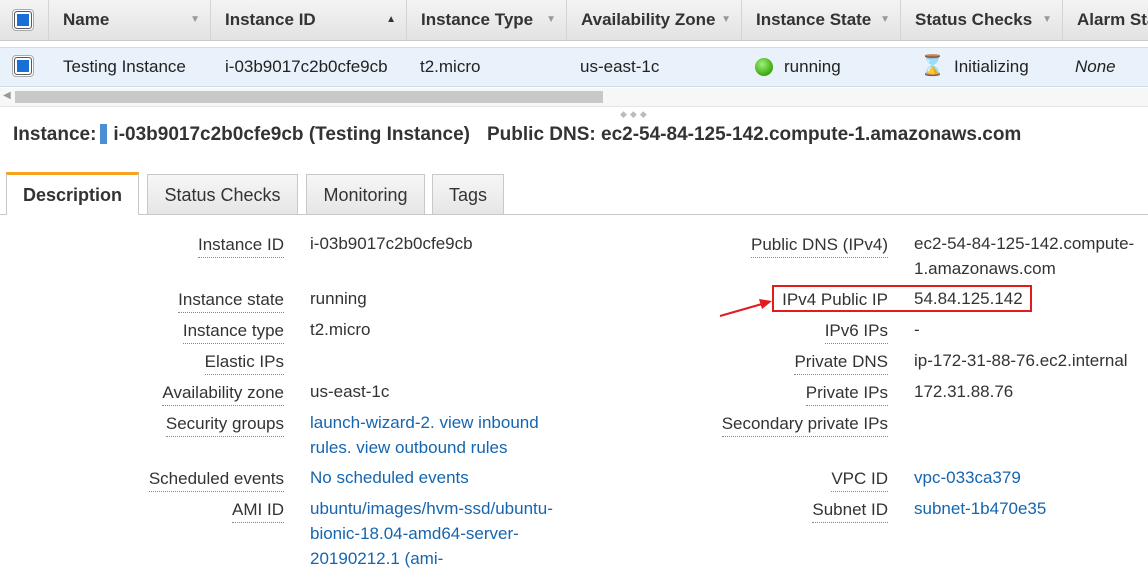 This screenshot has height=580, width=1148. I want to click on value-private-ips: 172.31.88.76, so click(964, 391).